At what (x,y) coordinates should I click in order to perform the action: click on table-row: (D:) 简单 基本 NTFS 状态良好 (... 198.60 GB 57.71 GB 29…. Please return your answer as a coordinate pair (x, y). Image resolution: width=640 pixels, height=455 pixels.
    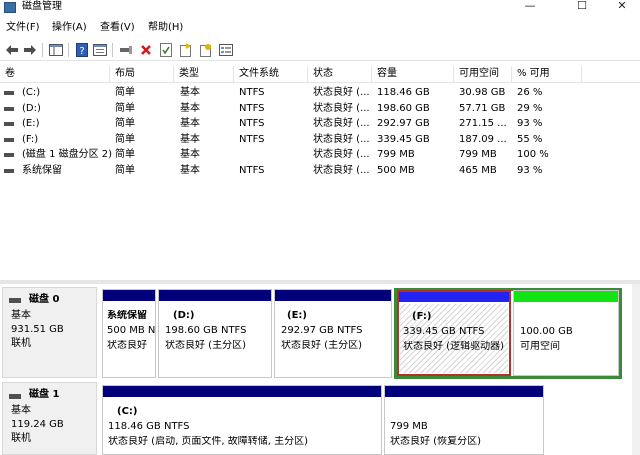
    Looking at the image, I should click on (320, 109).